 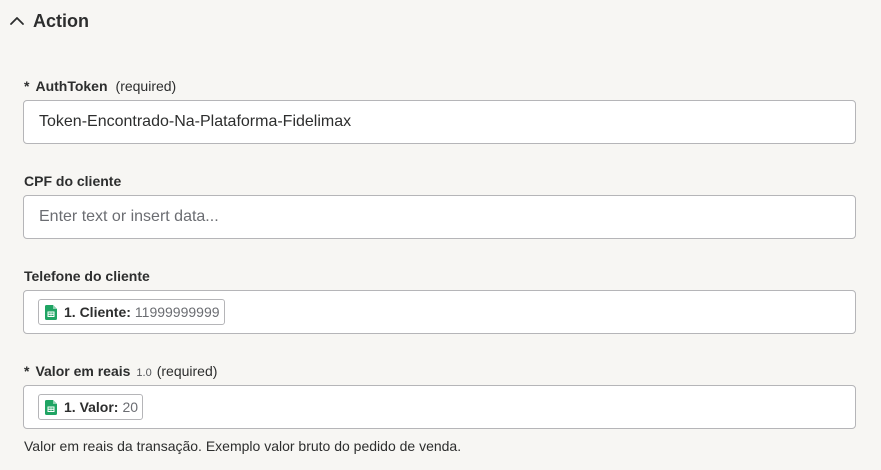 I want to click on authtoken-label-text: AuthToken, so click(x=71, y=86).